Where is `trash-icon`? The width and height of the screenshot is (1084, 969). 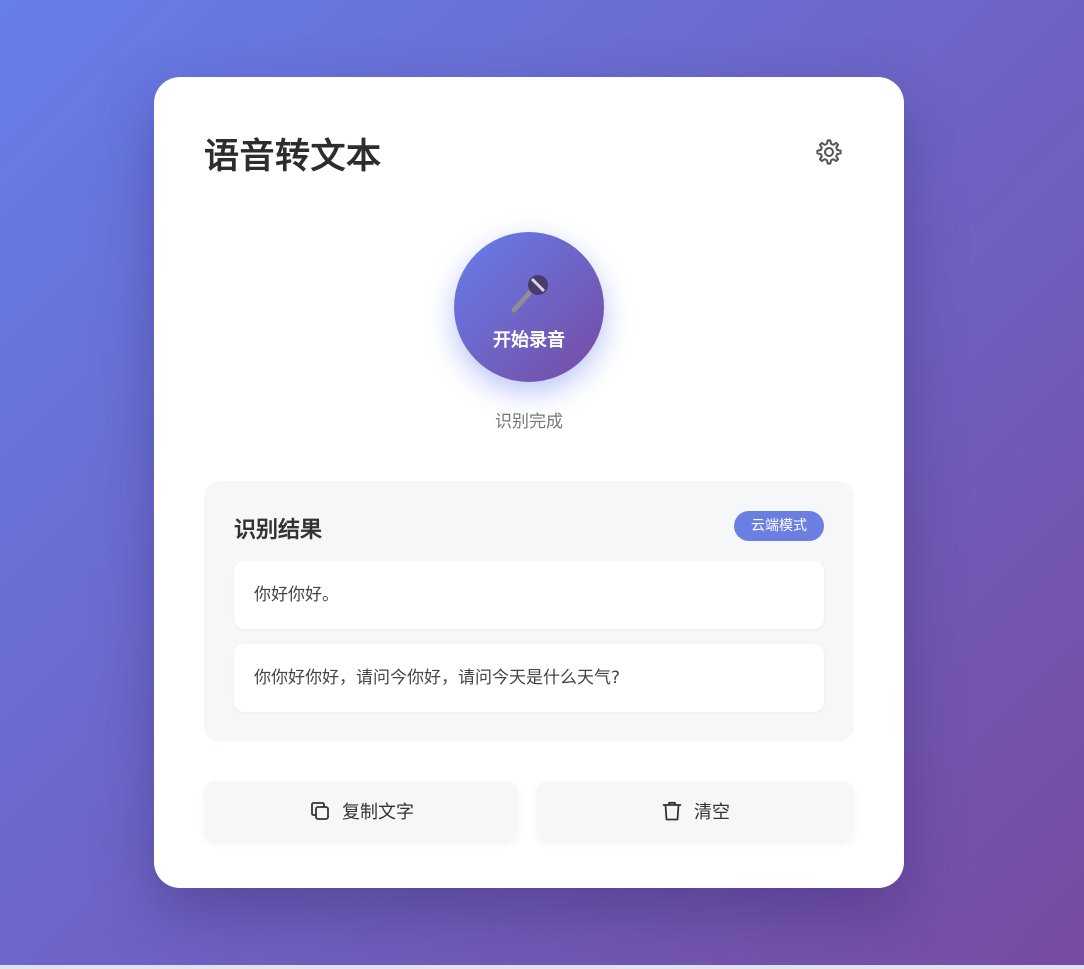 trash-icon is located at coordinates (672, 811).